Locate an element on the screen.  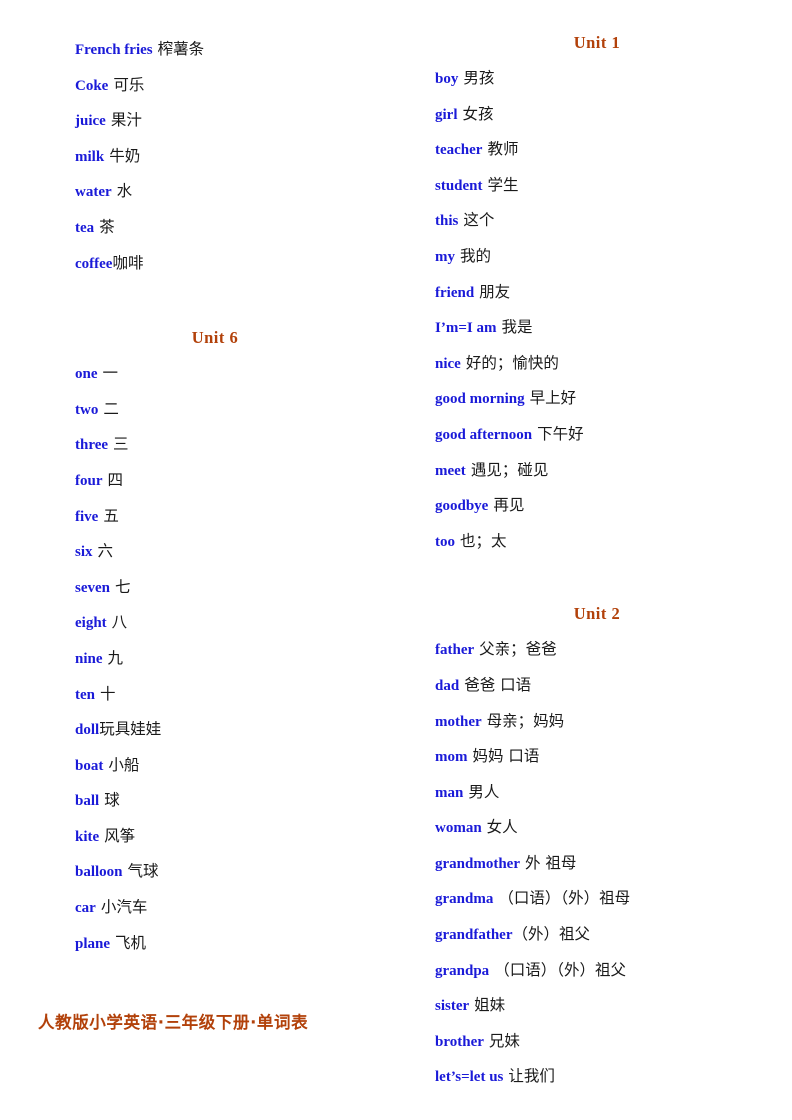
chinese-gloss: （口语）（外）祖母 is located at coordinates (564, 898).